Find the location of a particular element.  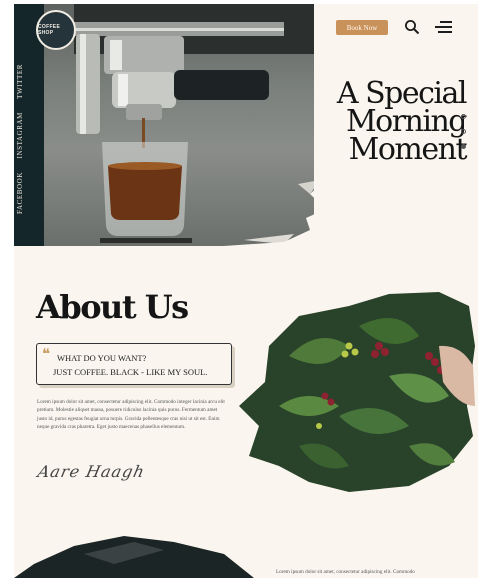

quote-line-2: JUST COFFEE. BLACK - LIKE MY SOUL. is located at coordinates (130, 372).